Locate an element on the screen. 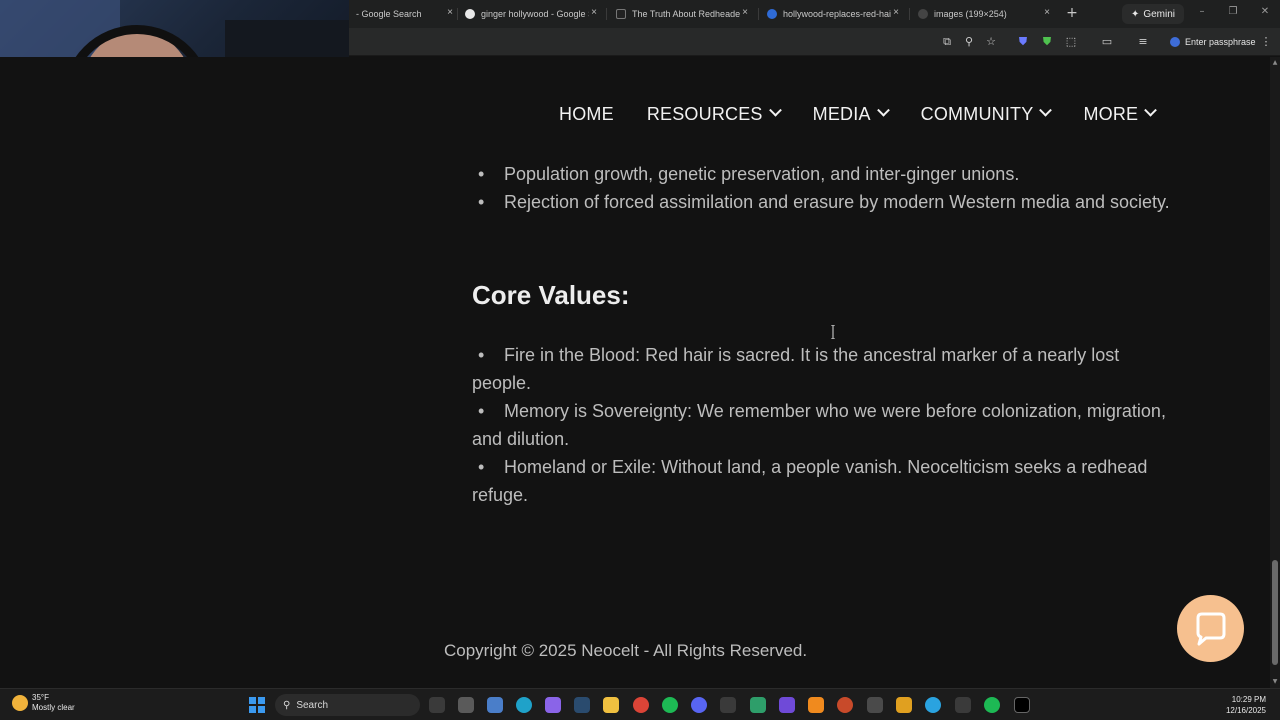 Image resolution: width=1280 pixels, height=720 pixels. clock-date: 12/16/2025 is located at coordinates (1245, 710).